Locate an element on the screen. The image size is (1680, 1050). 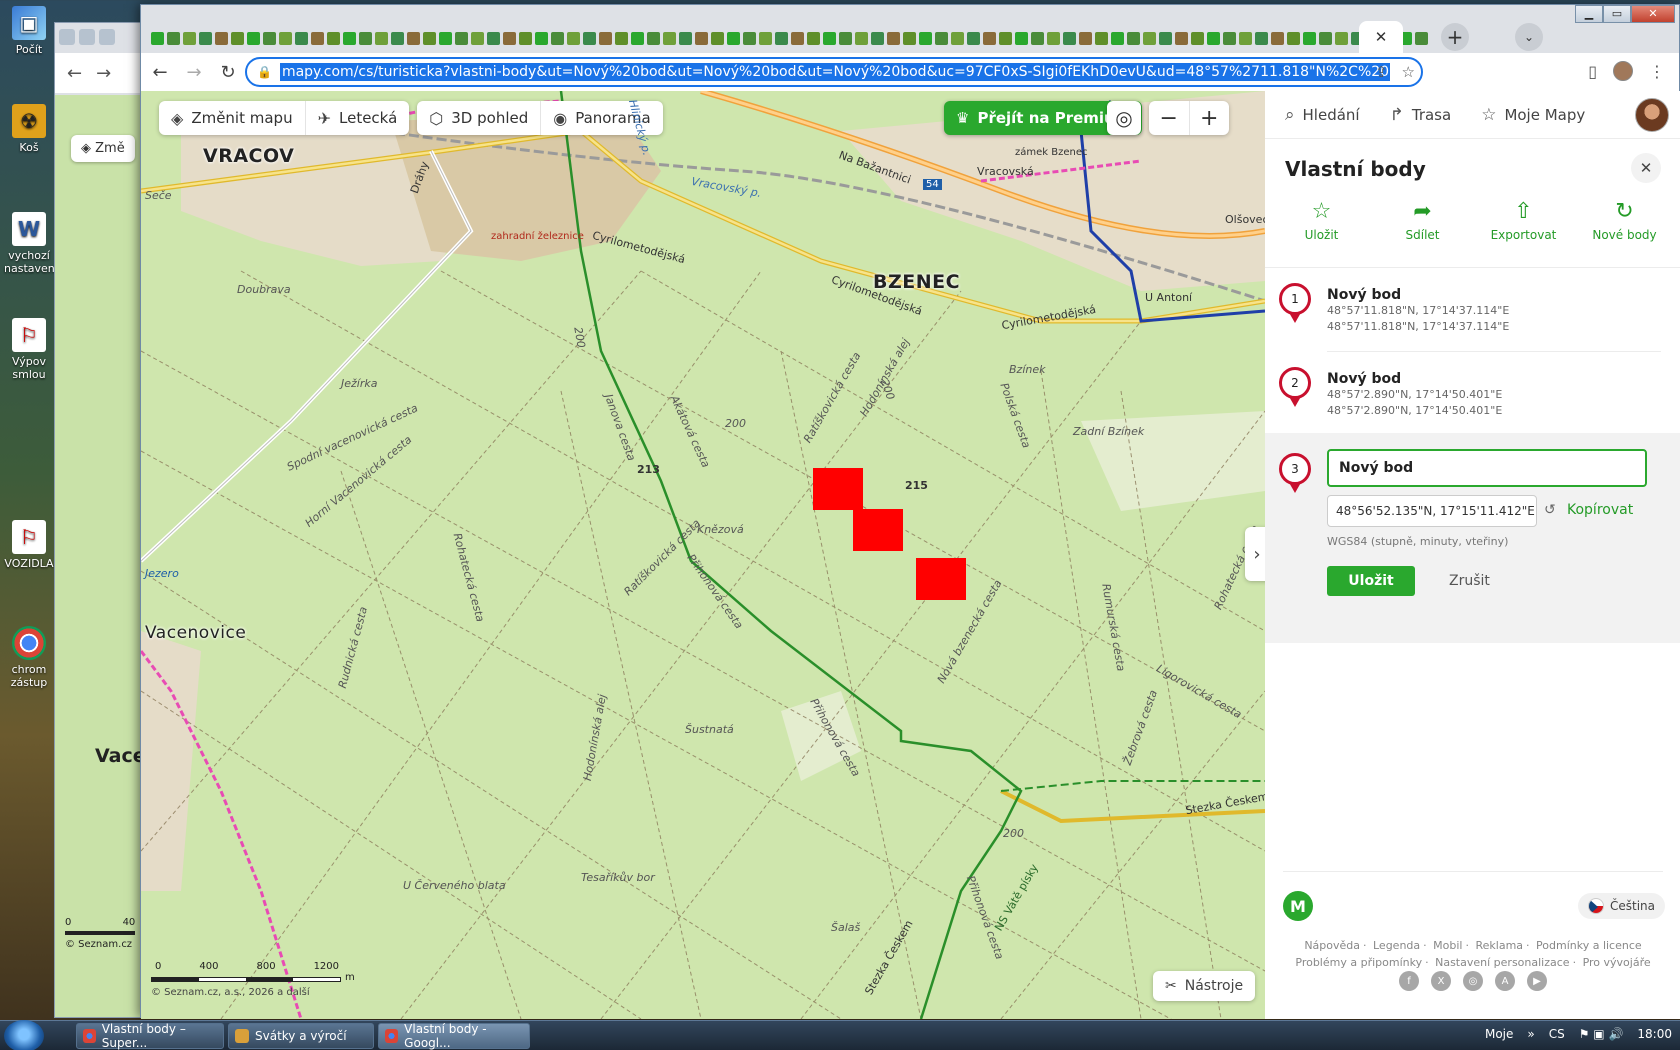
forward-arrow-icon: → is located at coordinates (103, 73).